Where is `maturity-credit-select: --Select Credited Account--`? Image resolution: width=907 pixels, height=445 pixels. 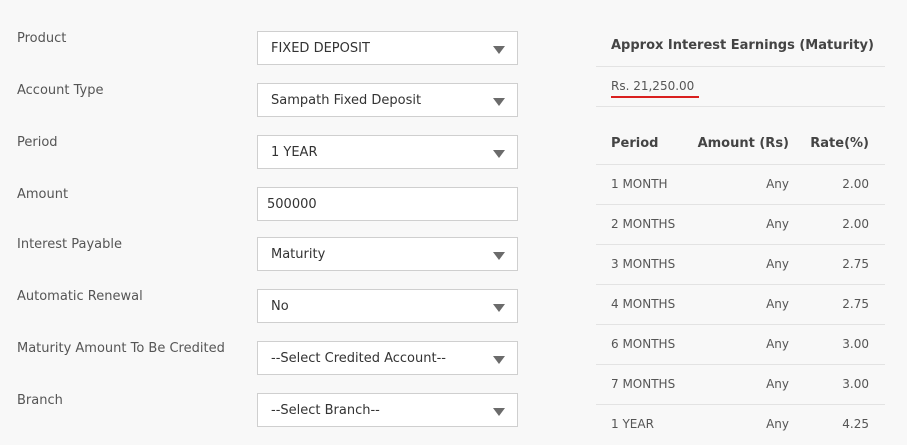
maturity-credit-select: --Select Credited Account-- is located at coordinates (387, 358).